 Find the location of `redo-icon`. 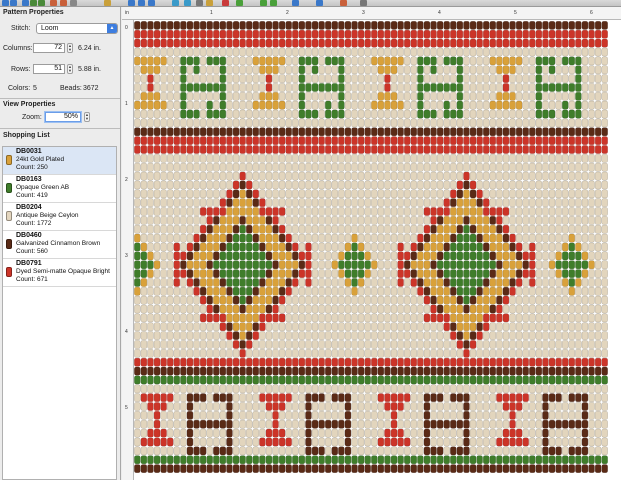

redo-icon is located at coordinates (41, 3).